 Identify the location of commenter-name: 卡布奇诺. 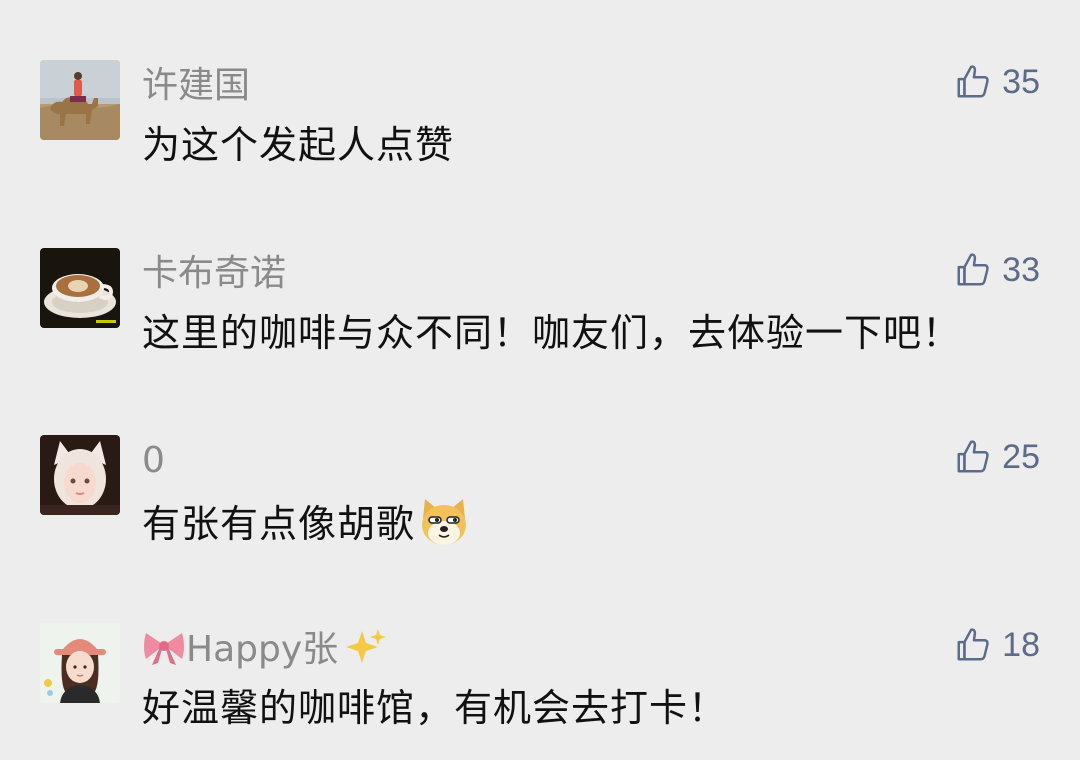
(214, 274).